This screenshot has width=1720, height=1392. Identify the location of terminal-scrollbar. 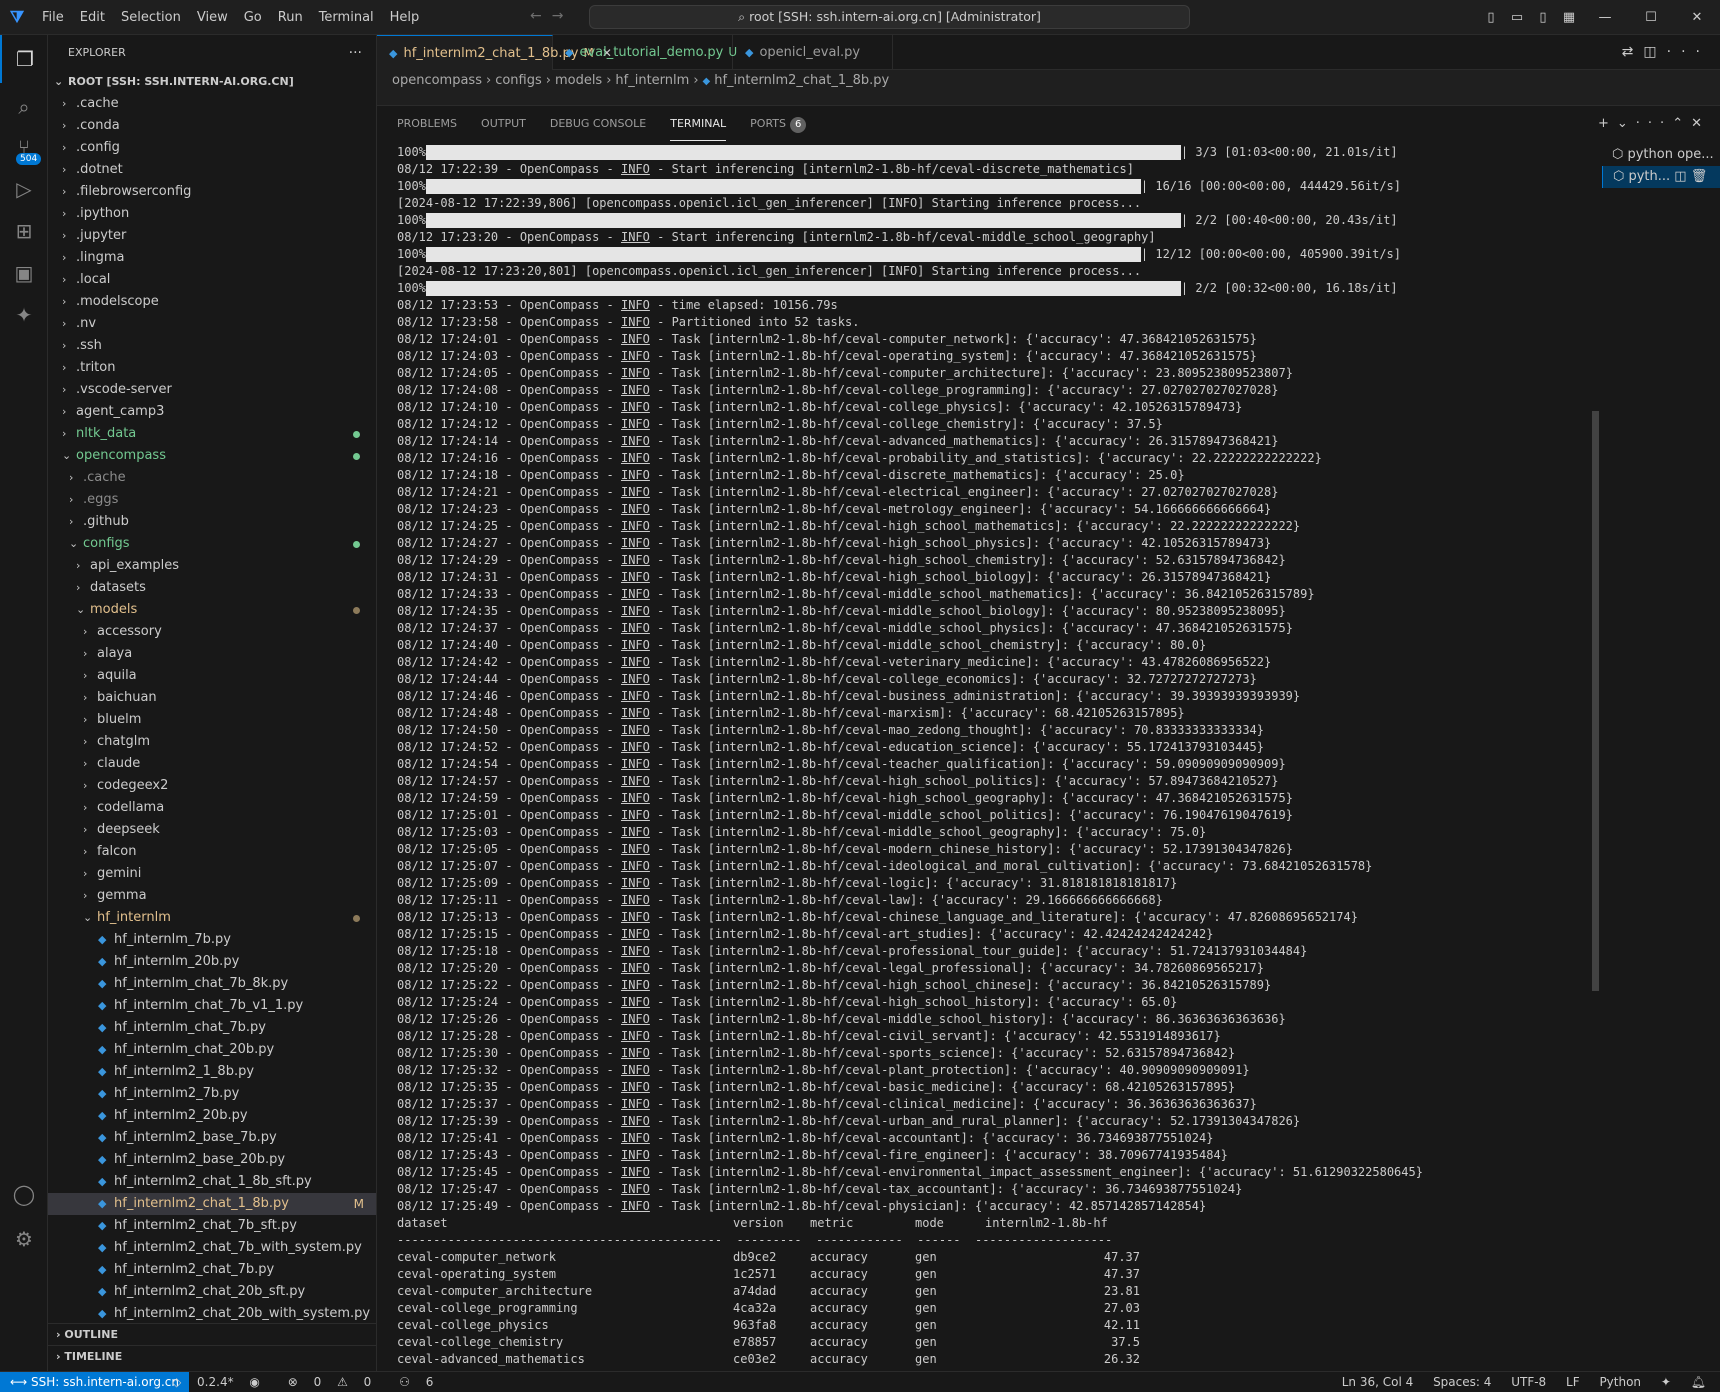
(1595, 701).